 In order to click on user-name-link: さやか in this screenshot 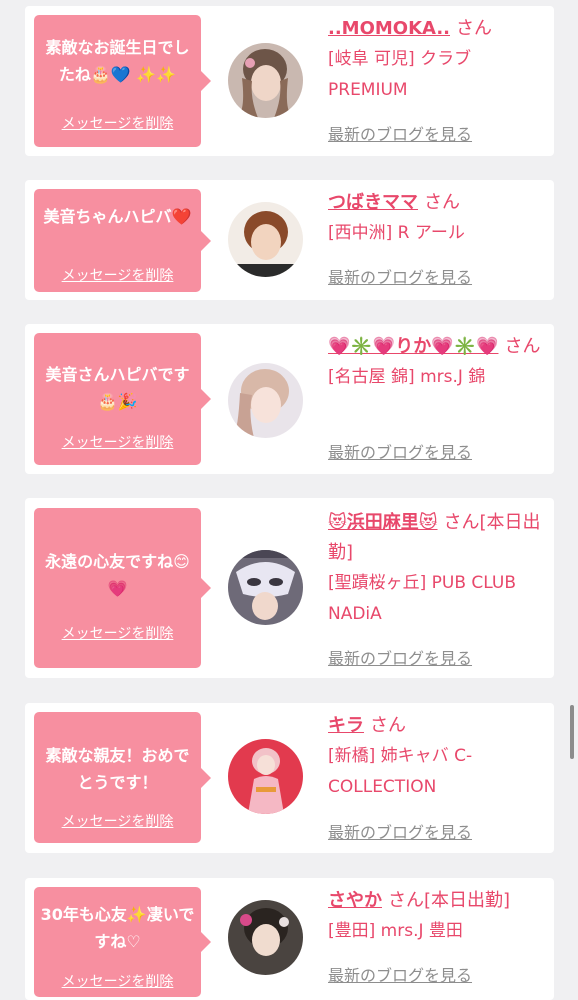, I will do `click(355, 900)`.